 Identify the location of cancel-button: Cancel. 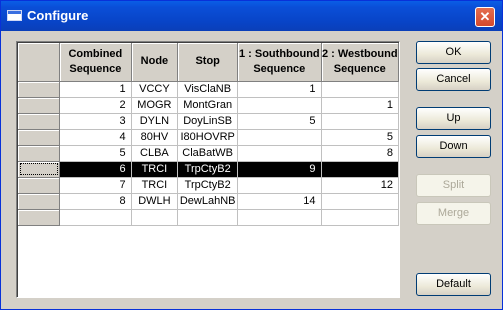
(453, 79).